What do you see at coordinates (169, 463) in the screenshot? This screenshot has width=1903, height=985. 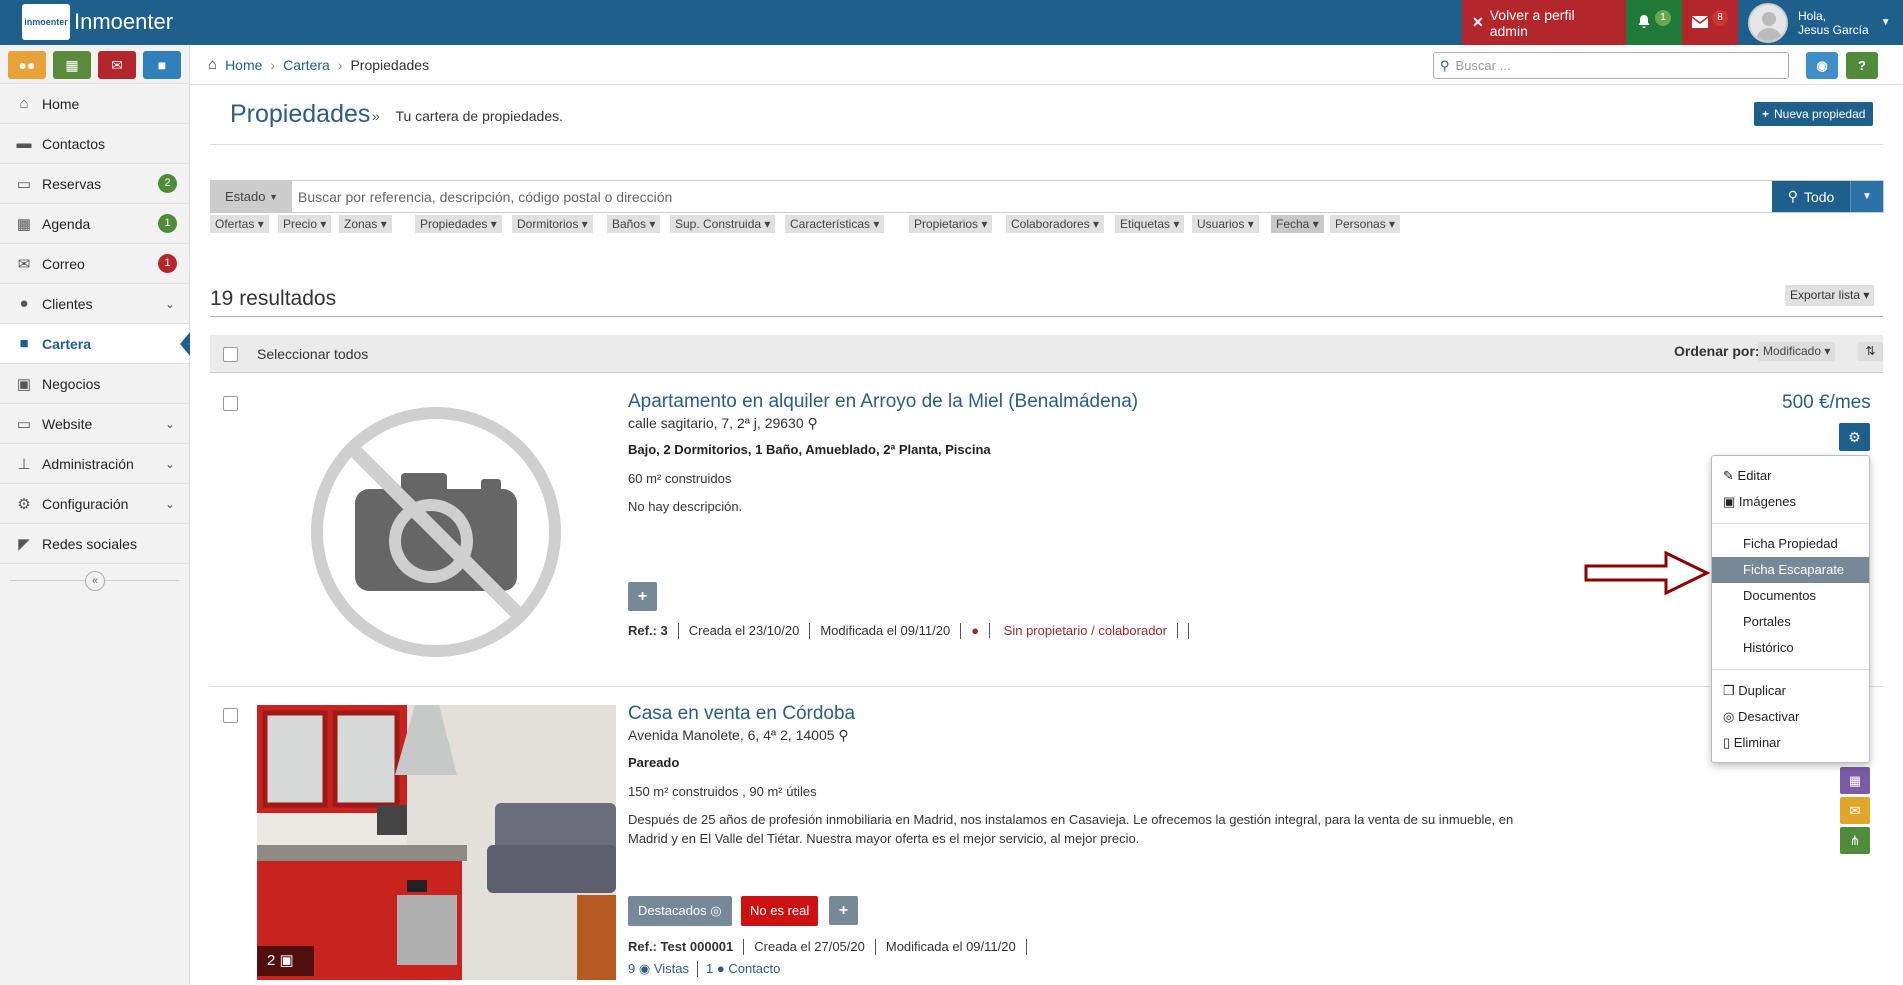 I see `chevron-down-icon: ⌄` at bounding box center [169, 463].